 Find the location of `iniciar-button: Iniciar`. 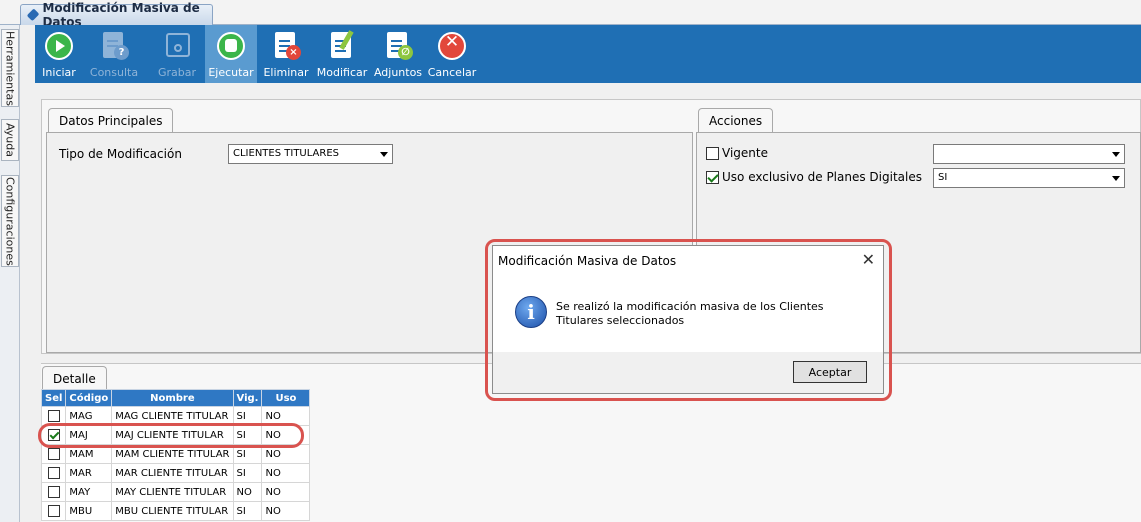

iniciar-button: Iniciar is located at coordinates (59, 54).